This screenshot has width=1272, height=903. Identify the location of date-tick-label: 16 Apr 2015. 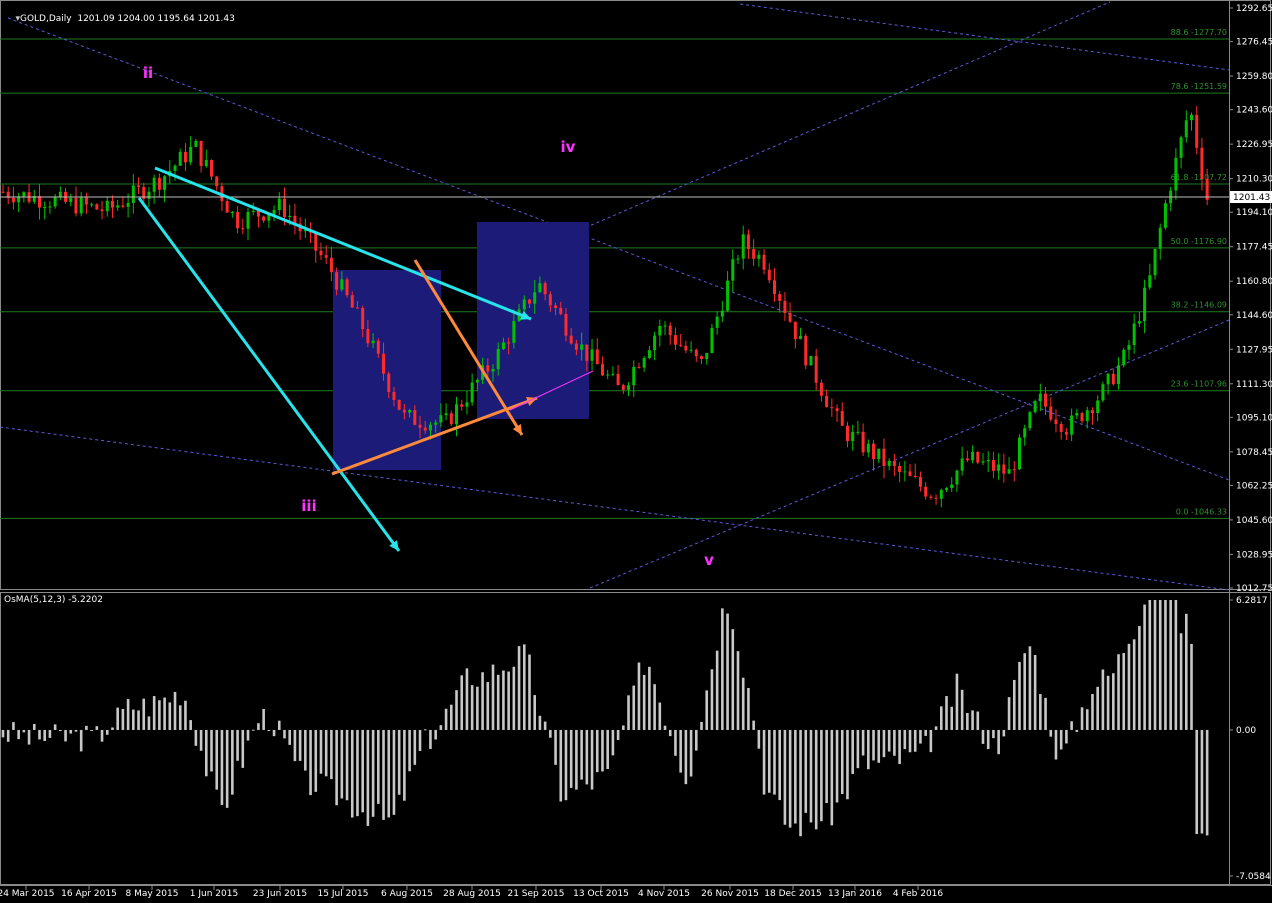
(89, 894).